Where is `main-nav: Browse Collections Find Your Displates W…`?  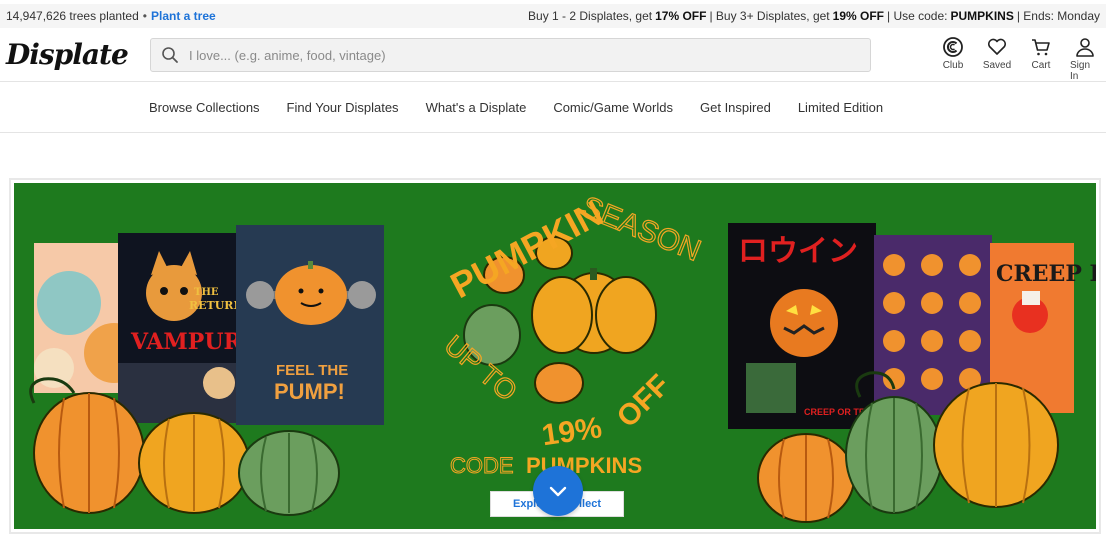 main-nav: Browse Collections Find Your Displates W… is located at coordinates (553, 108).